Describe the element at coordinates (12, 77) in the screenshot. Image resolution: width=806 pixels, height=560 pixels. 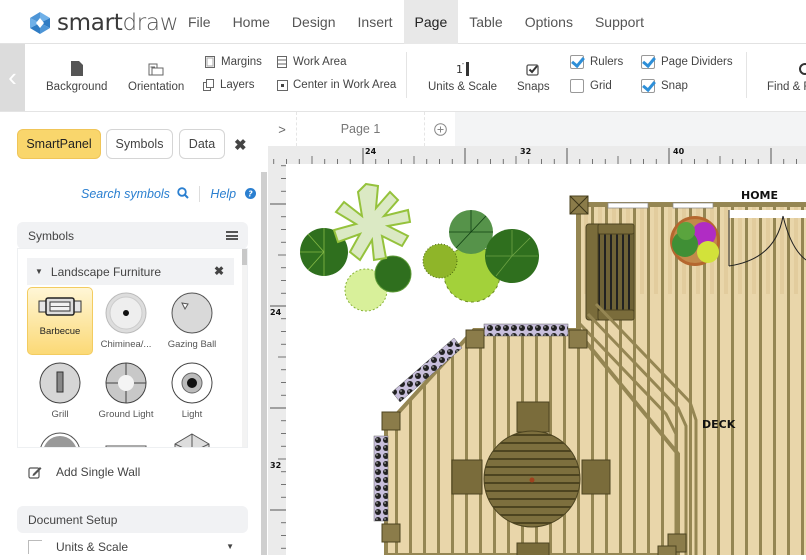
I see `ribbon-collapse-button: ‹` at that location.